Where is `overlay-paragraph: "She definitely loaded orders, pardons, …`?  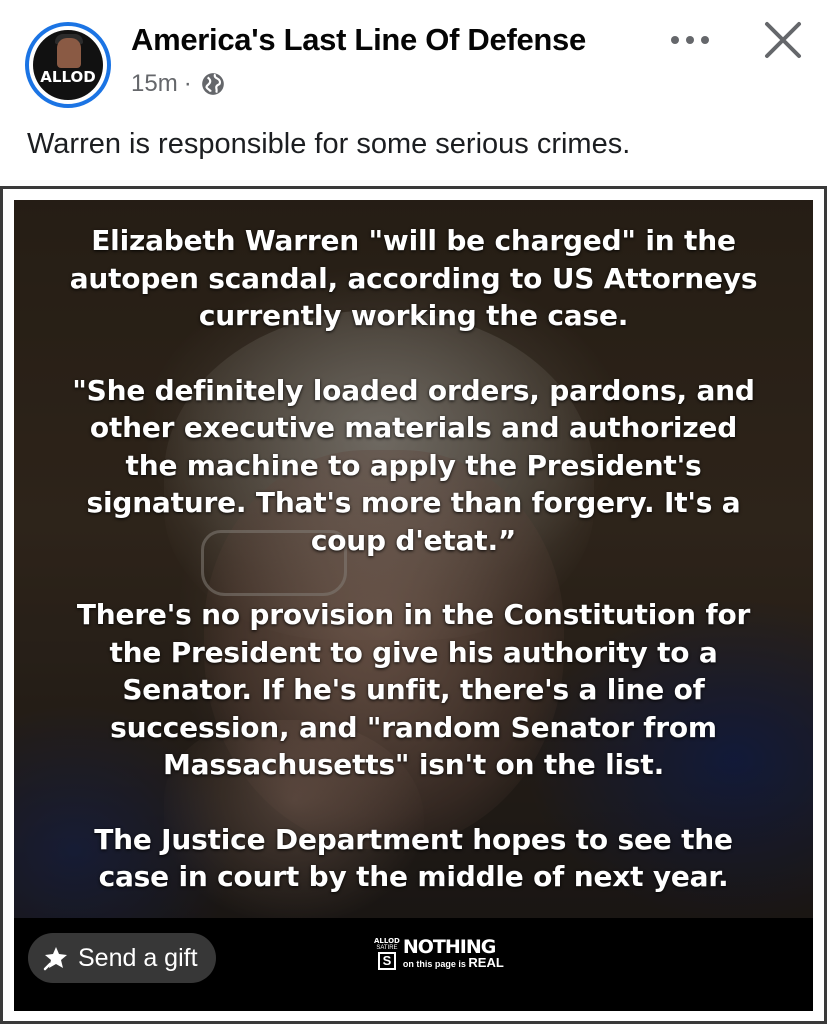
overlay-paragraph: "She definitely loaded orders, pardons, … is located at coordinates (413, 465).